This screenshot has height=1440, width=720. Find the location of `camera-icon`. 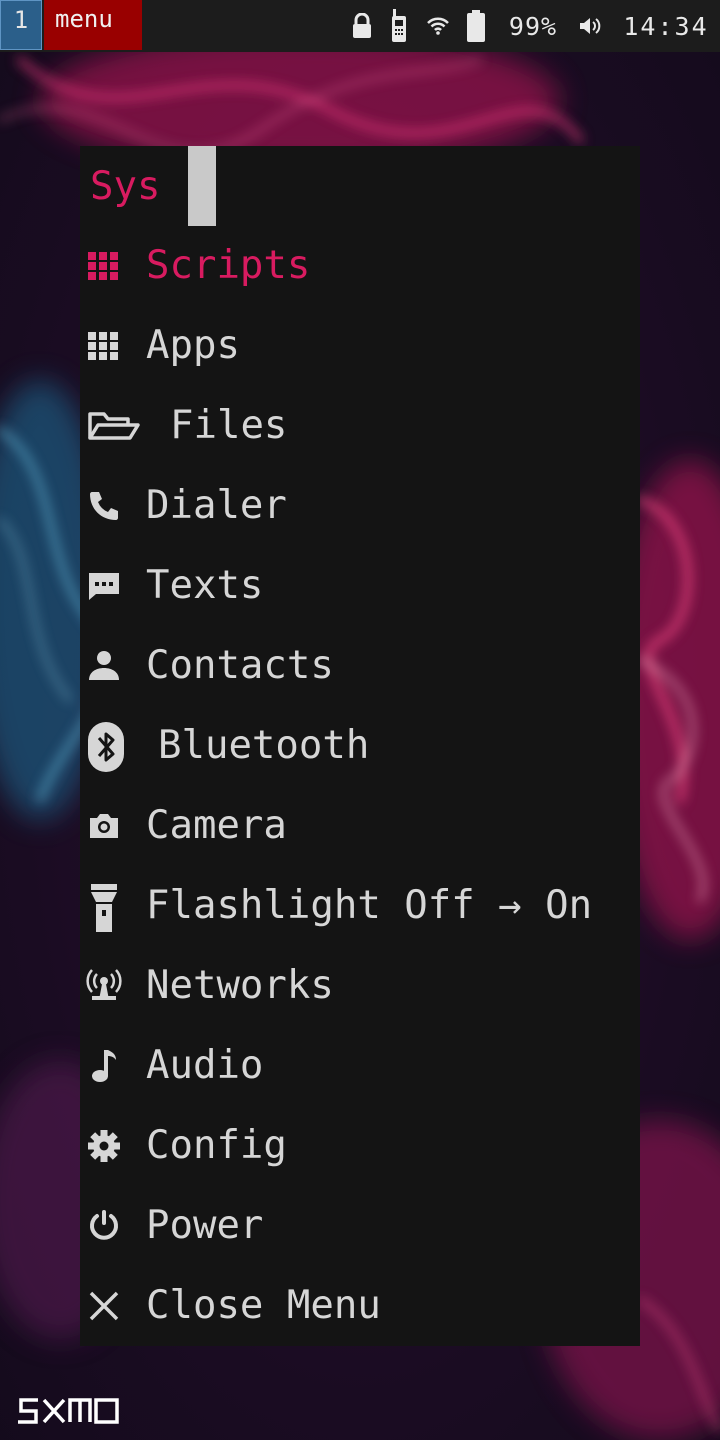

camera-icon is located at coordinates (104, 826).